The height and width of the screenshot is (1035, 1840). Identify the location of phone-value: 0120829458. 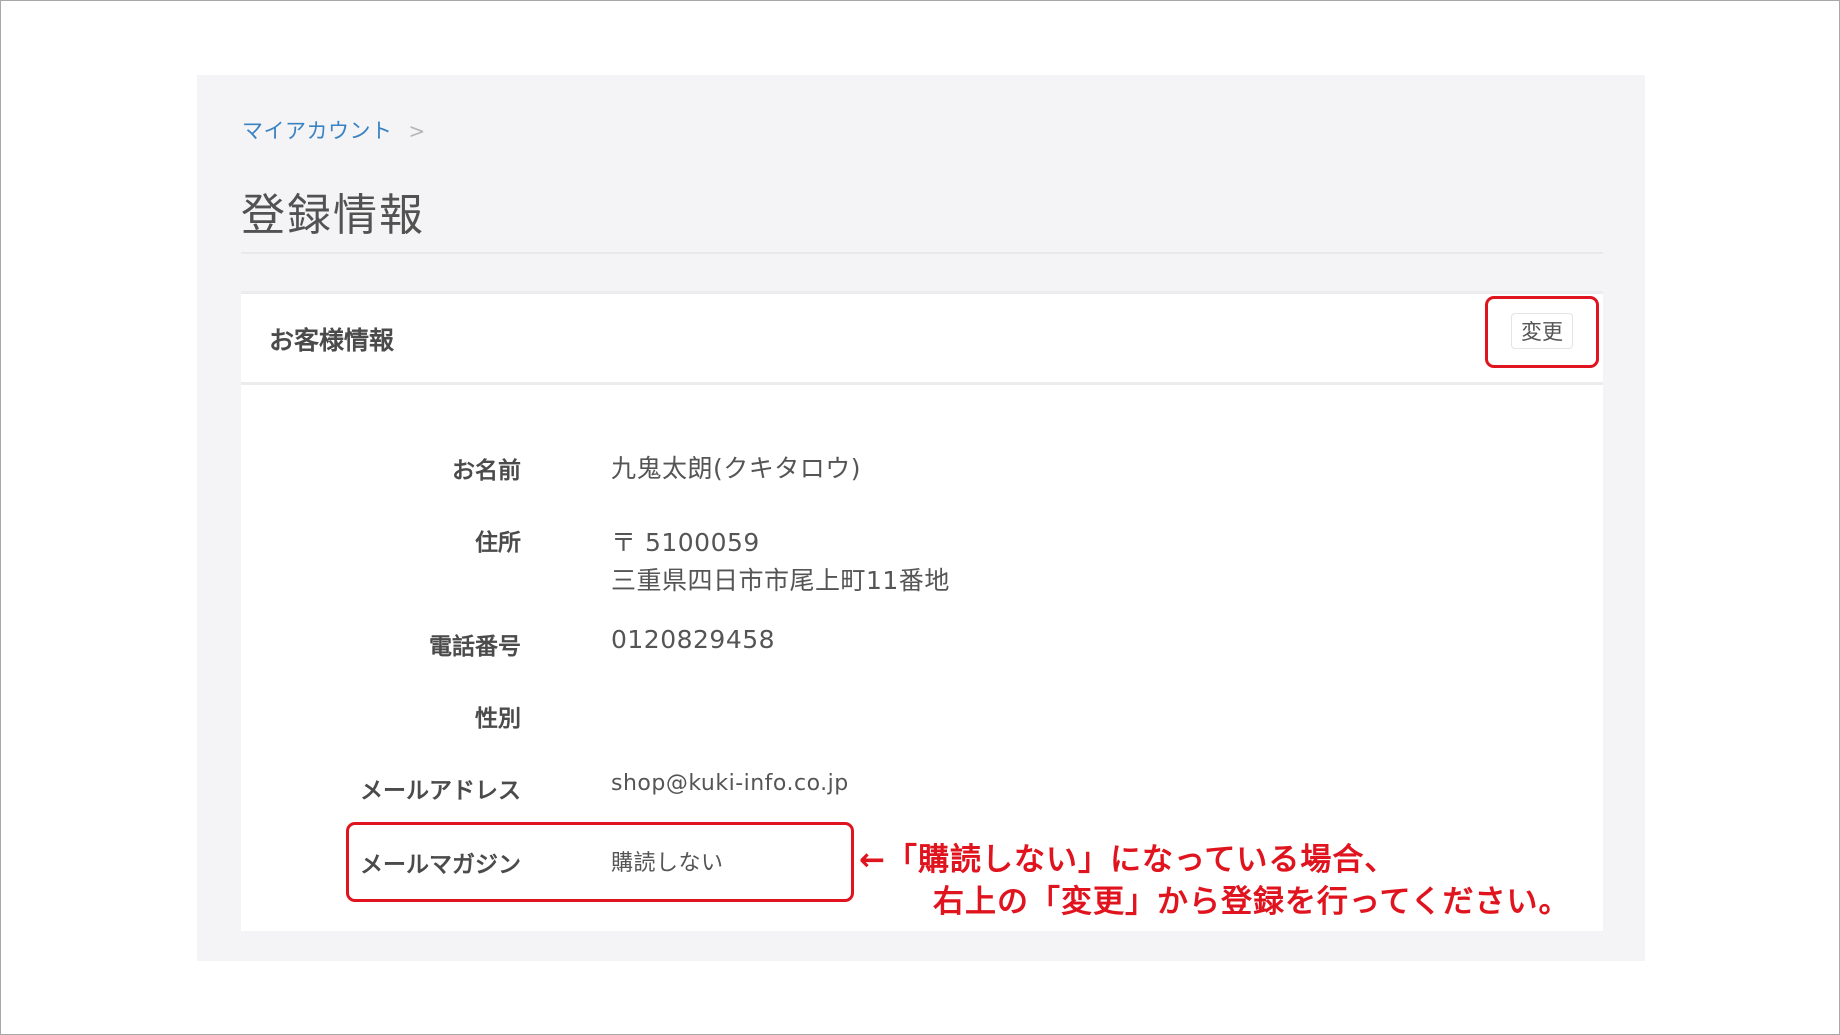
(693, 639).